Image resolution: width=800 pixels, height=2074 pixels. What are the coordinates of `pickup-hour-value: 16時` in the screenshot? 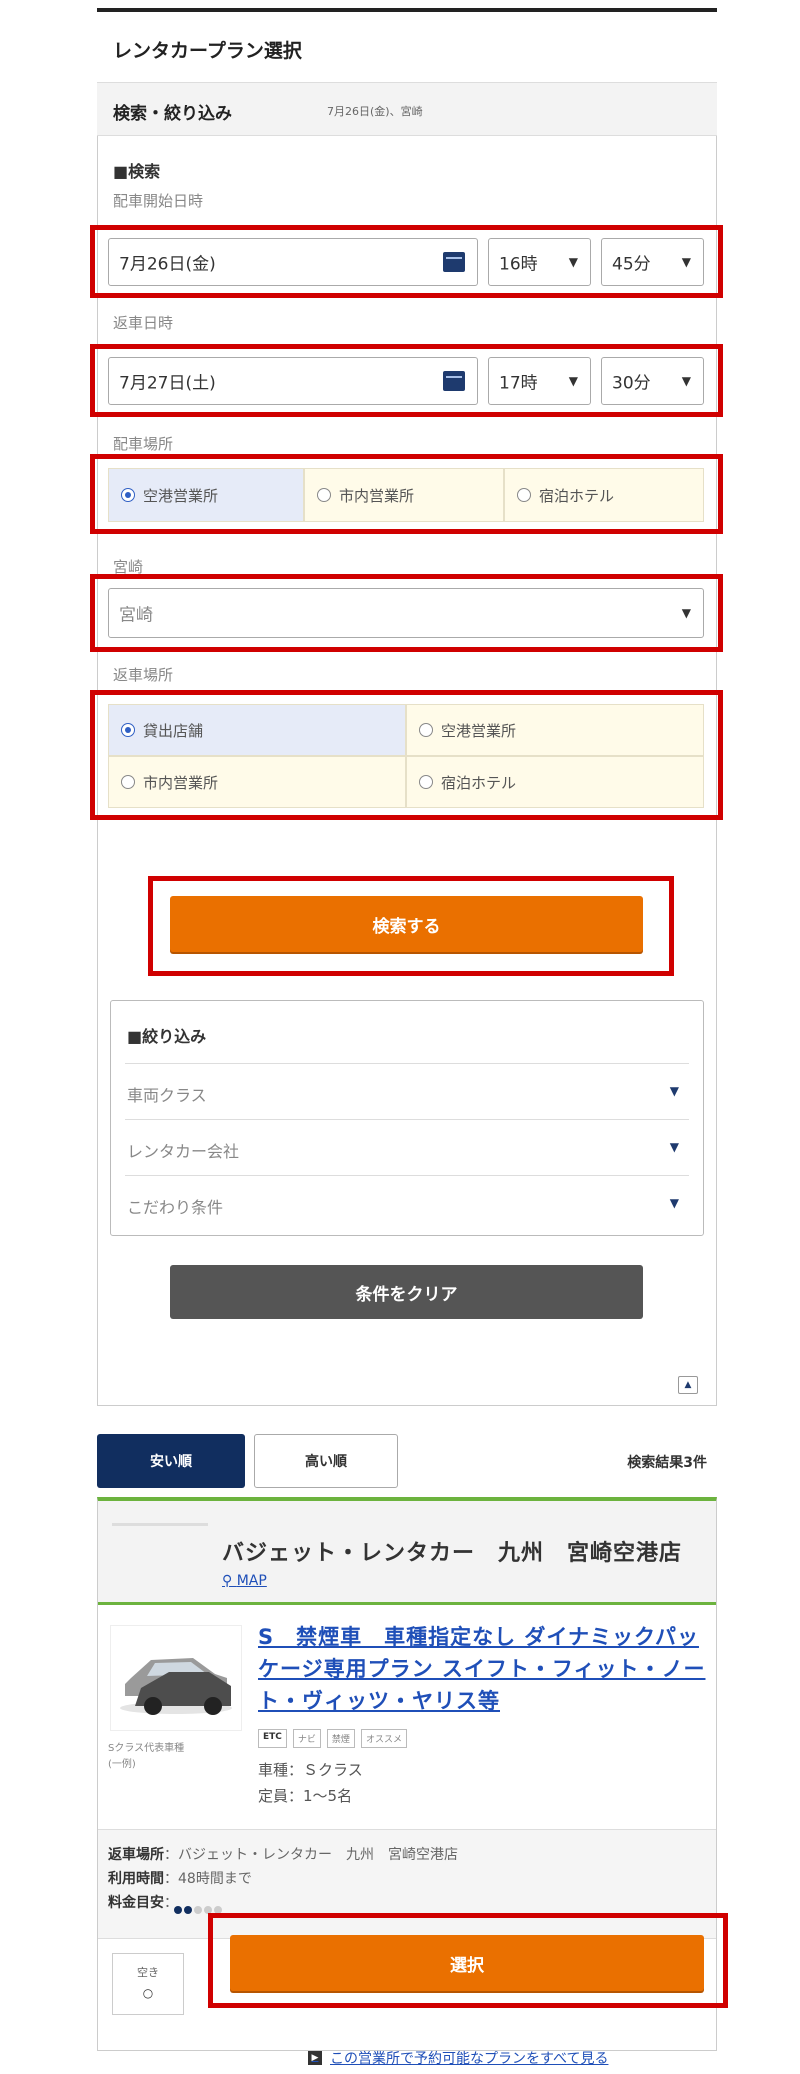 It's located at (518, 264).